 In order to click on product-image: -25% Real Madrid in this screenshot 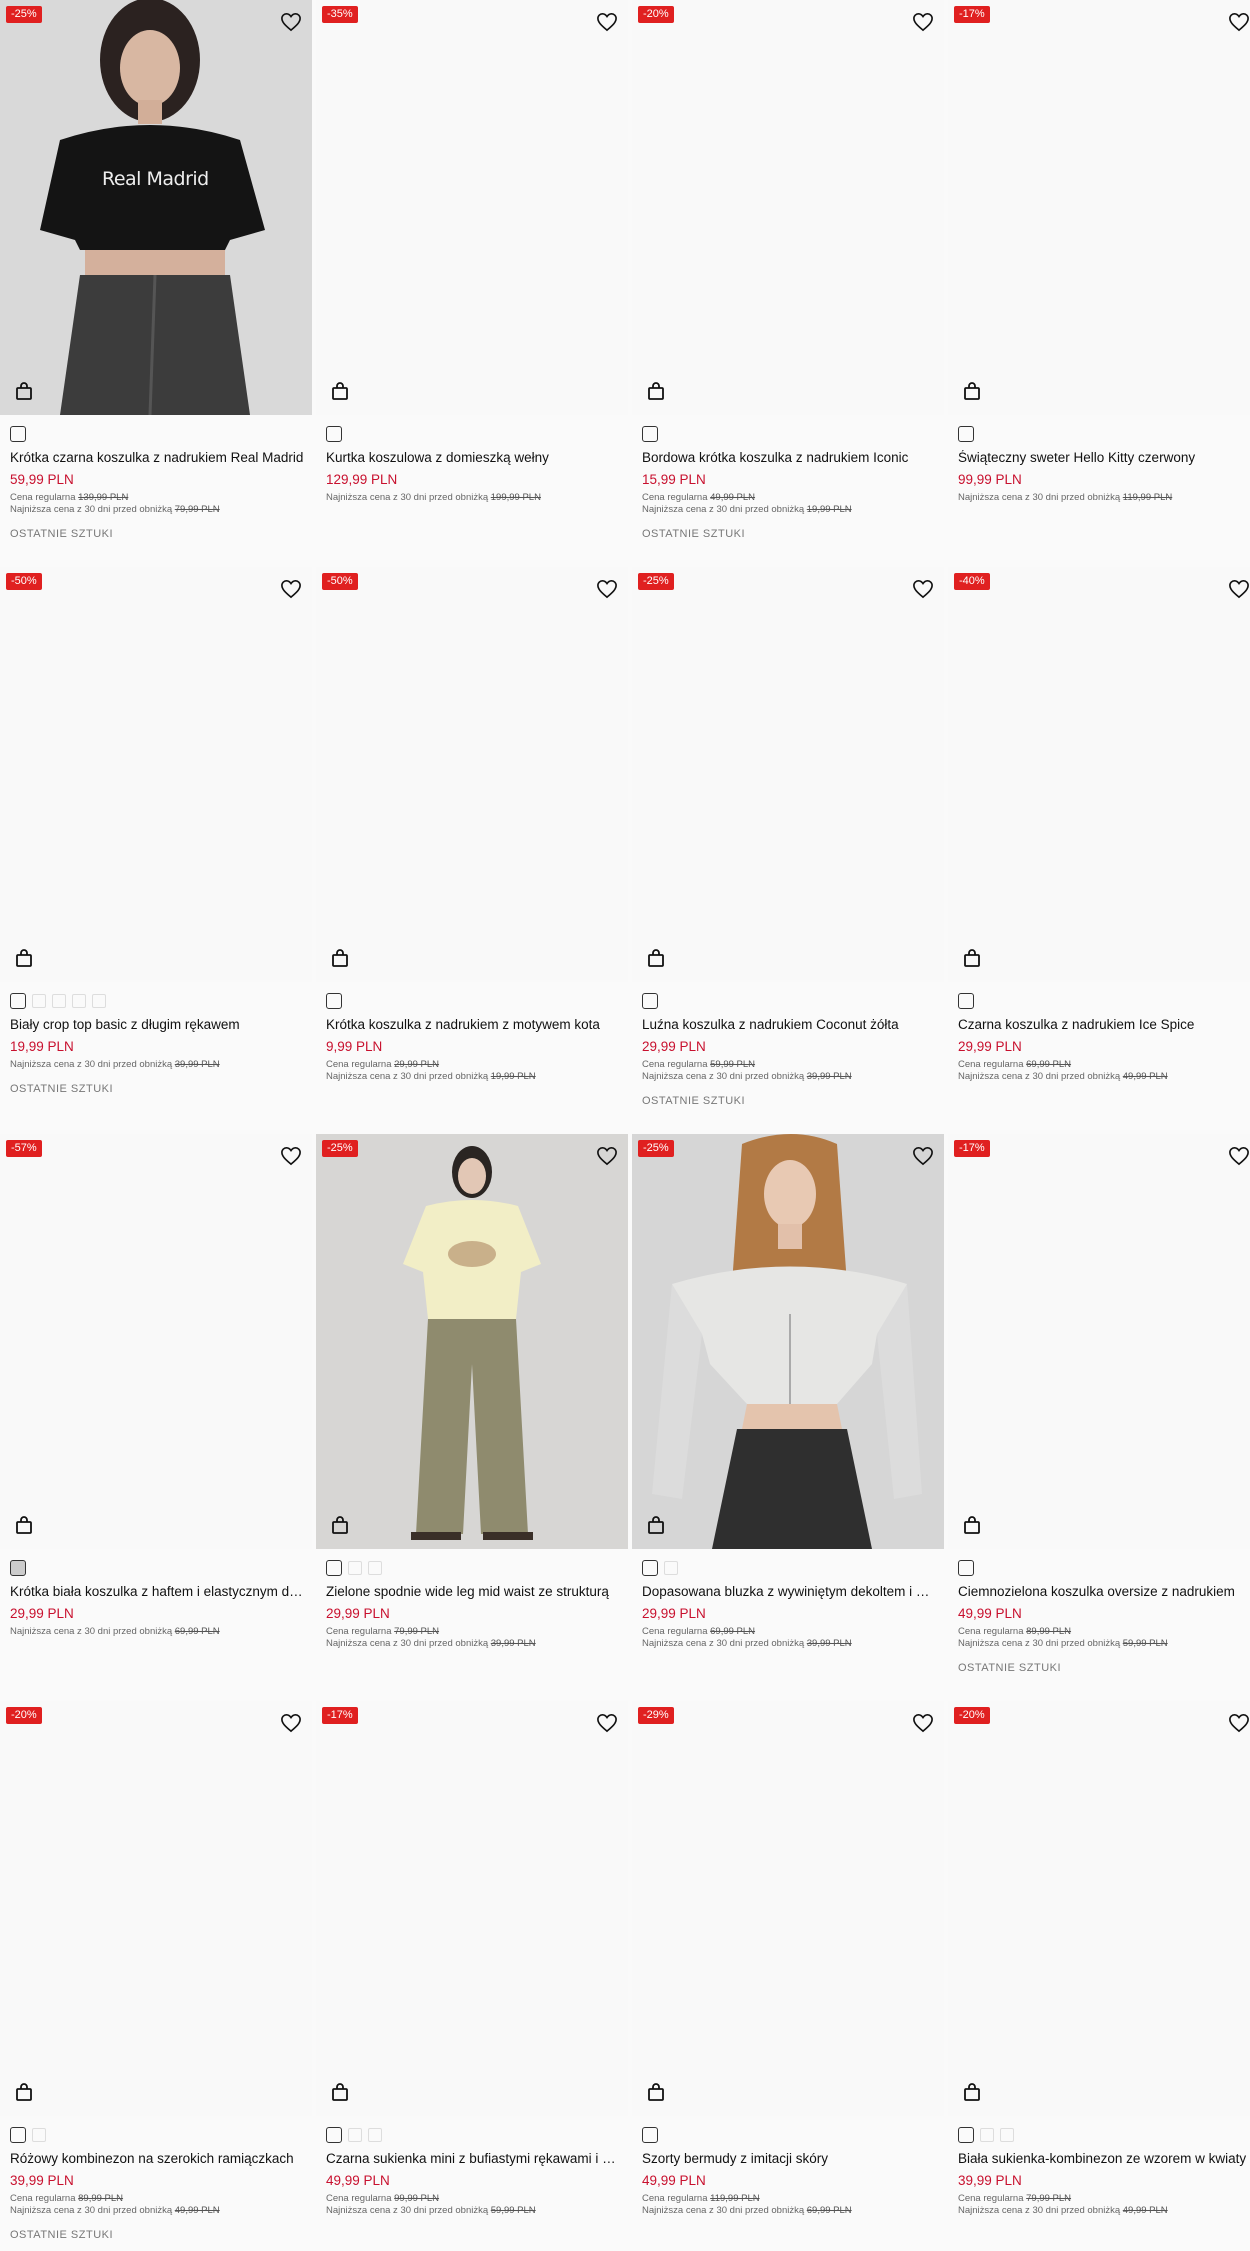, I will do `click(156, 207)`.